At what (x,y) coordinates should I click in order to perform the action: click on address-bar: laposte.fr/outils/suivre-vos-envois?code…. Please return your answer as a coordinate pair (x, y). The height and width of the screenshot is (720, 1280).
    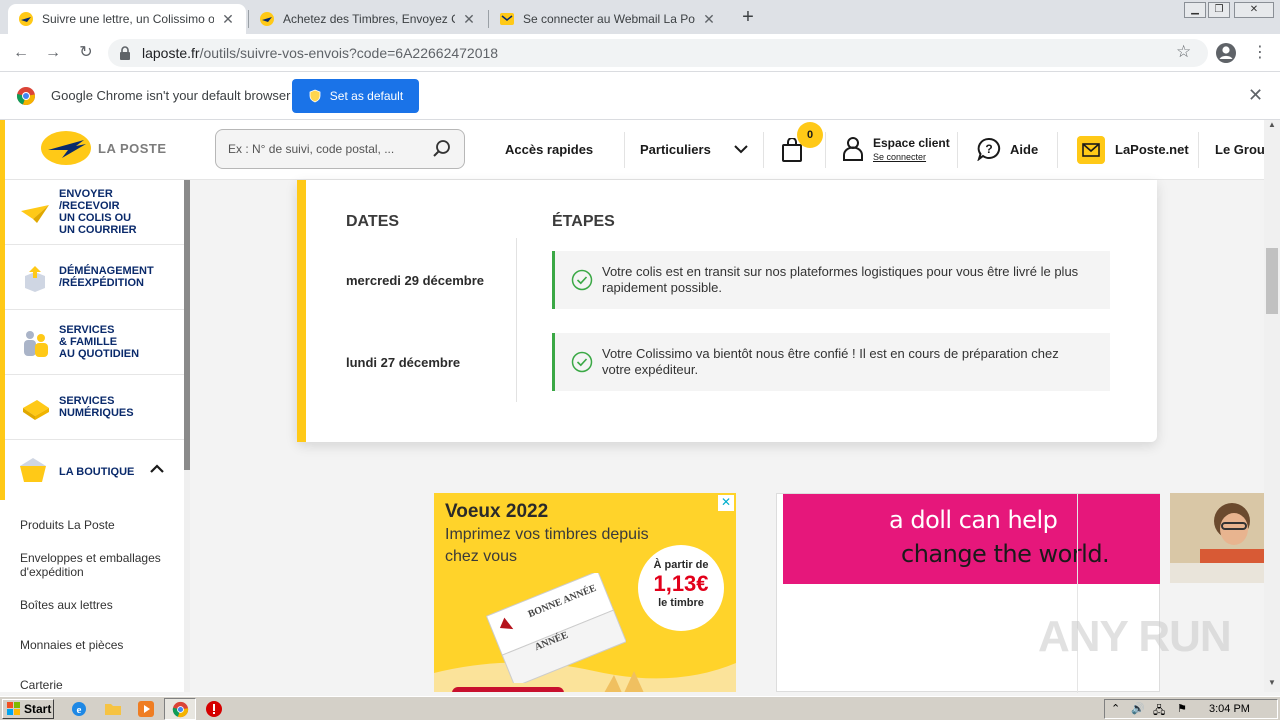
    Looking at the image, I should click on (658, 53).